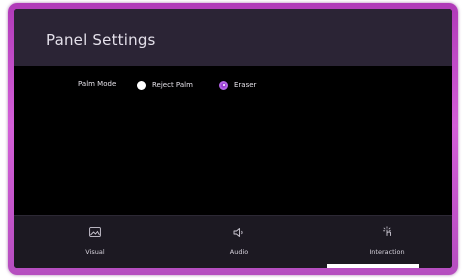  I want to click on radio-selected-icon, so click(223, 85).